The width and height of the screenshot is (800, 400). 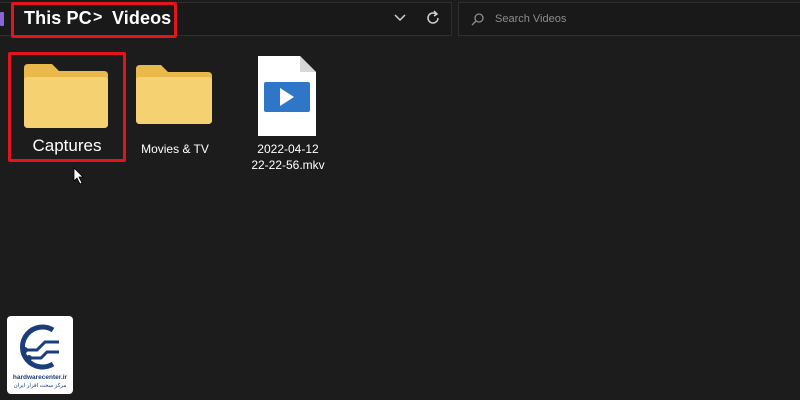 I want to click on watermark-logo: hardwarecenter.ir مرکز سخت افزار ایران, so click(x=40, y=355).